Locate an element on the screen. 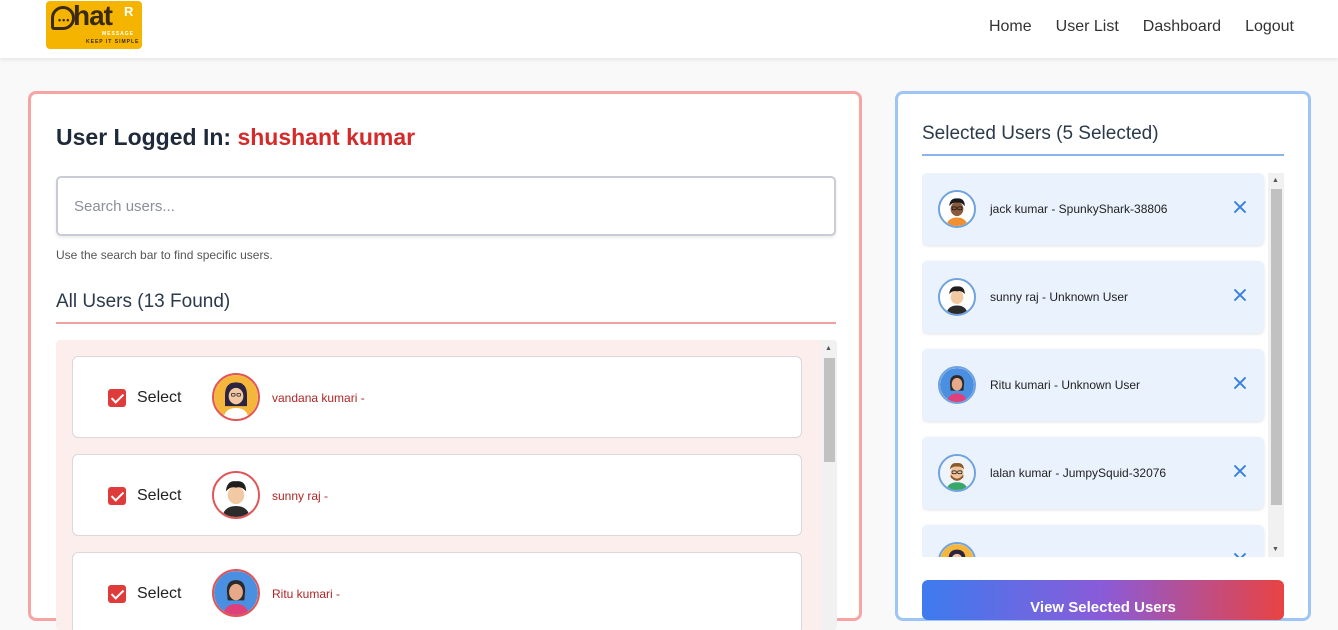  logo-dots: ••• is located at coordinates (64, 20).